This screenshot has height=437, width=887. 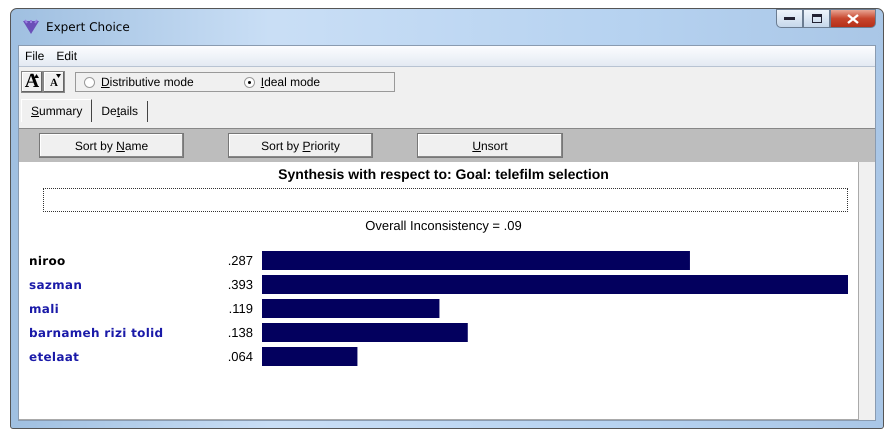 I want to click on priority-value: .064, so click(x=239, y=356).